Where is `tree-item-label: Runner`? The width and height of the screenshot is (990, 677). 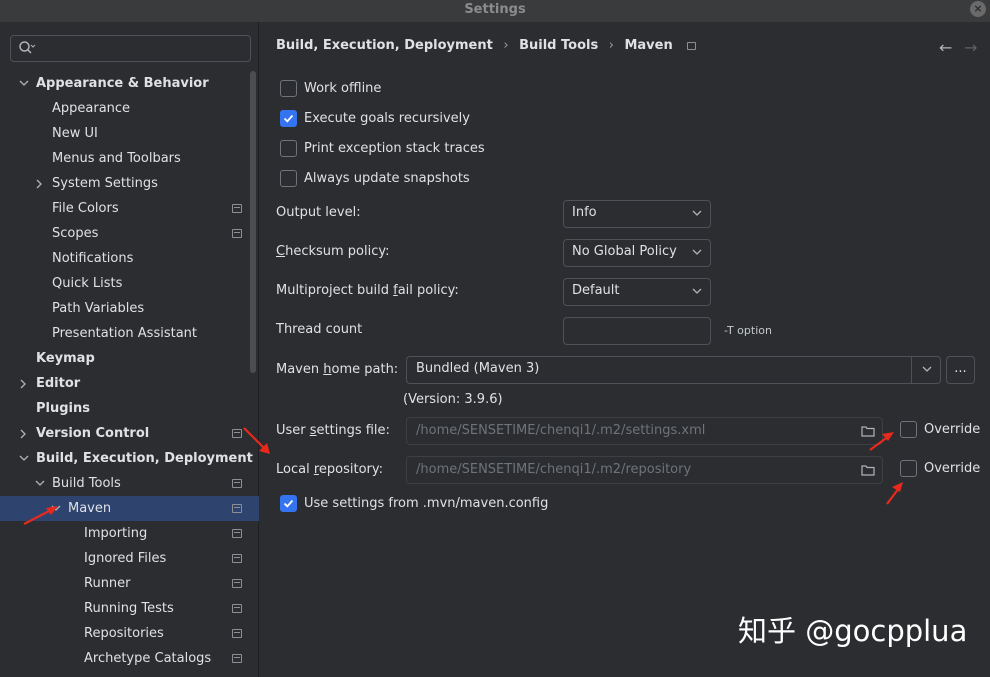
tree-item-label: Runner is located at coordinates (107, 583).